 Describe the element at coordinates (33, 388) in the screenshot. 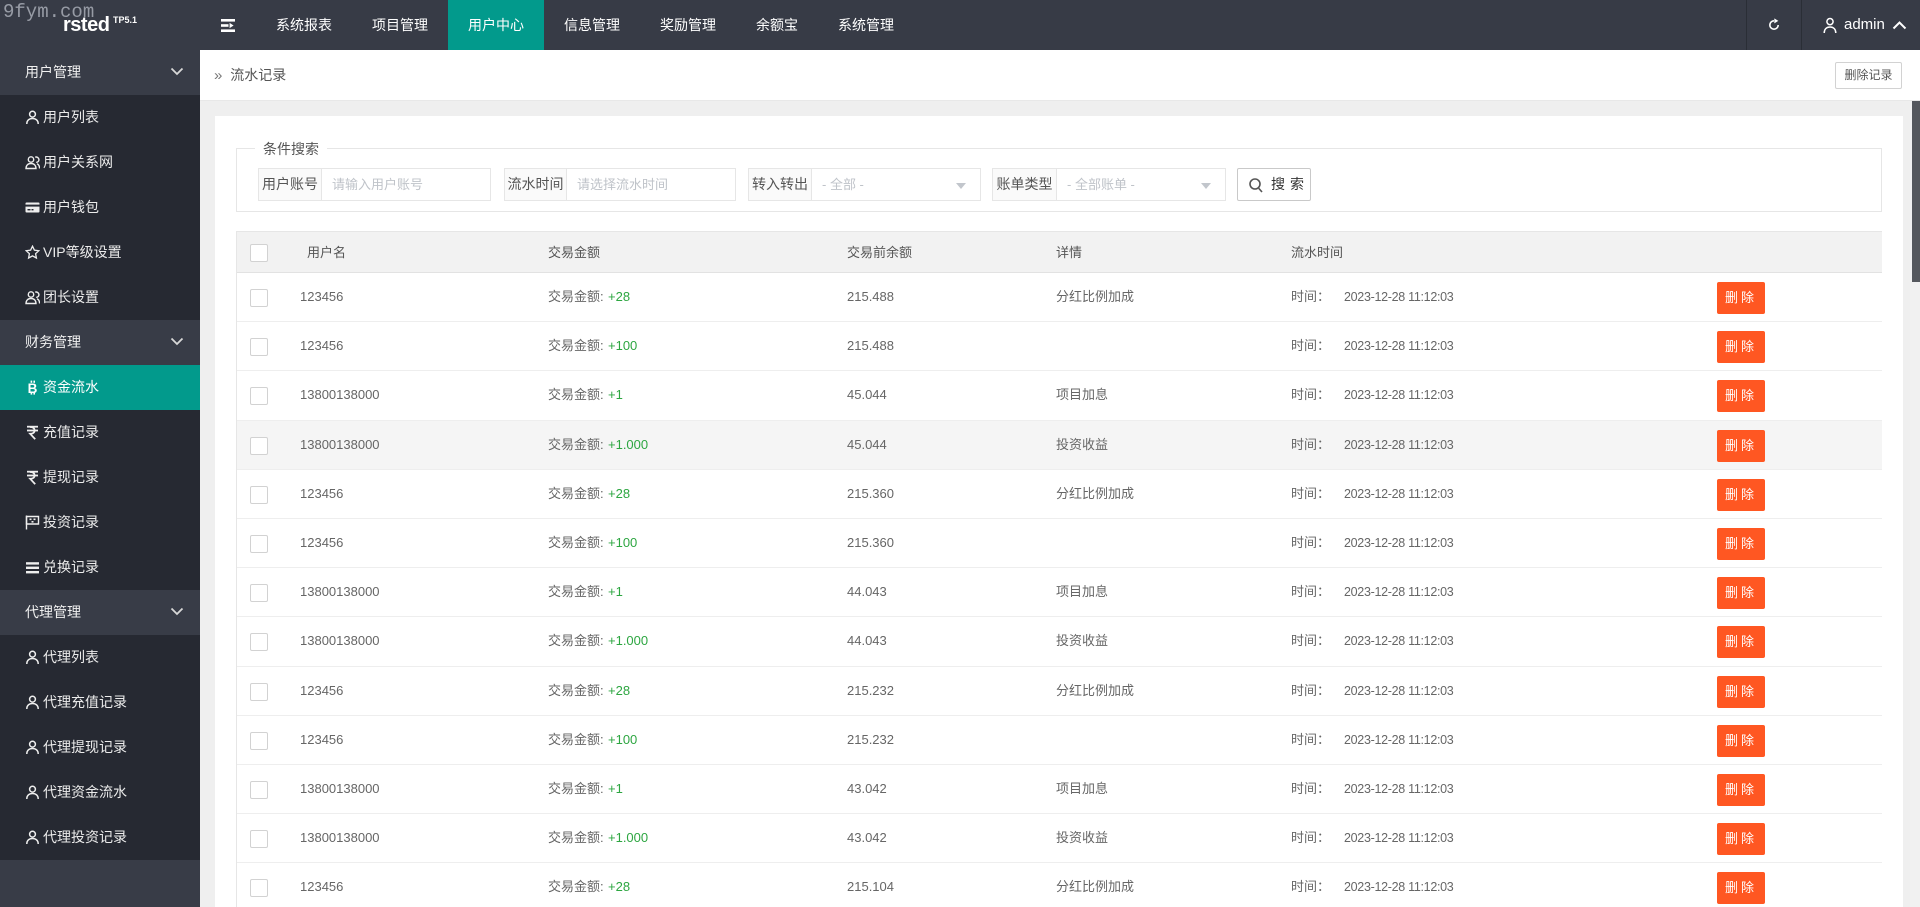

I see `svg-text: B` at that location.